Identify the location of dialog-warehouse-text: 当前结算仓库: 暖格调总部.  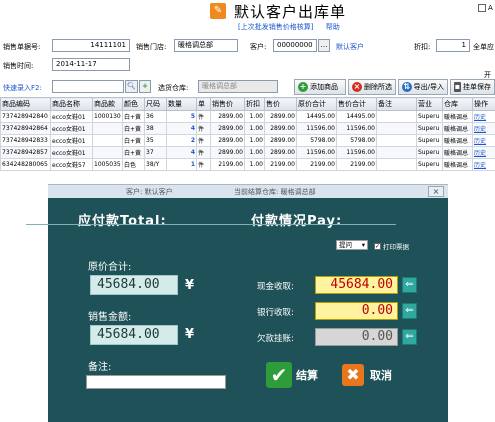
(275, 191).